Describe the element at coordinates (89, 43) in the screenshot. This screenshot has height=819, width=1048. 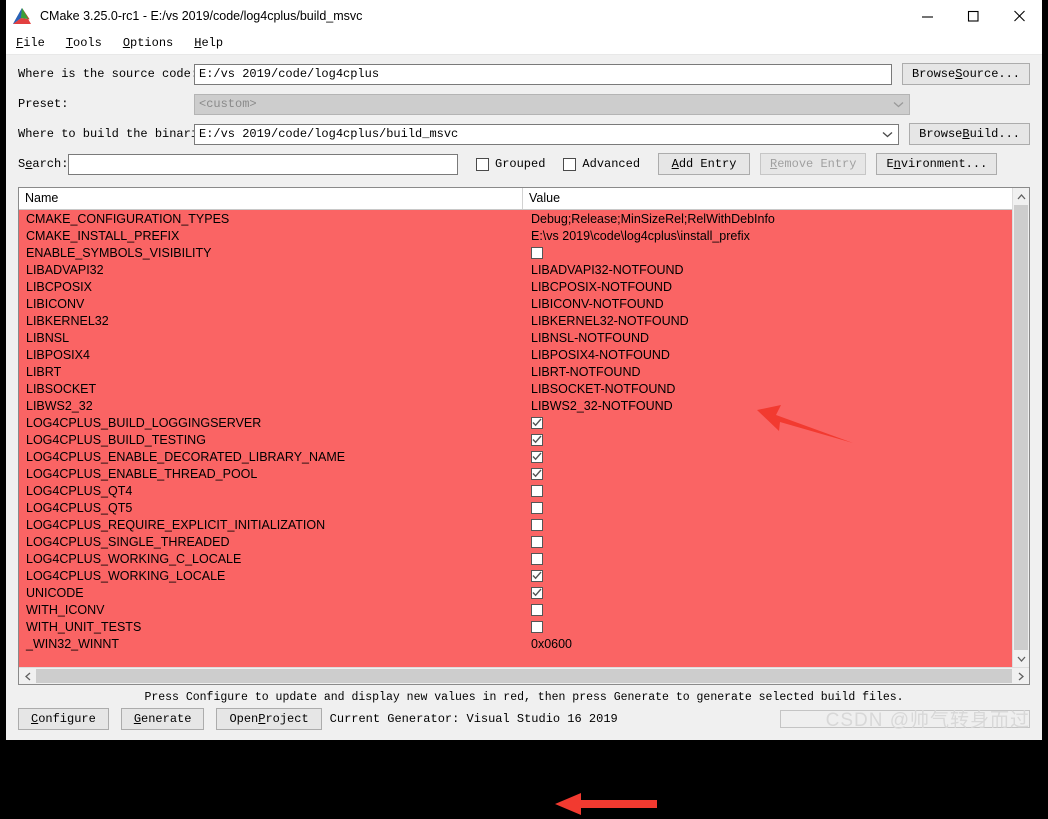
I see `menu-tools: Tools` at that location.